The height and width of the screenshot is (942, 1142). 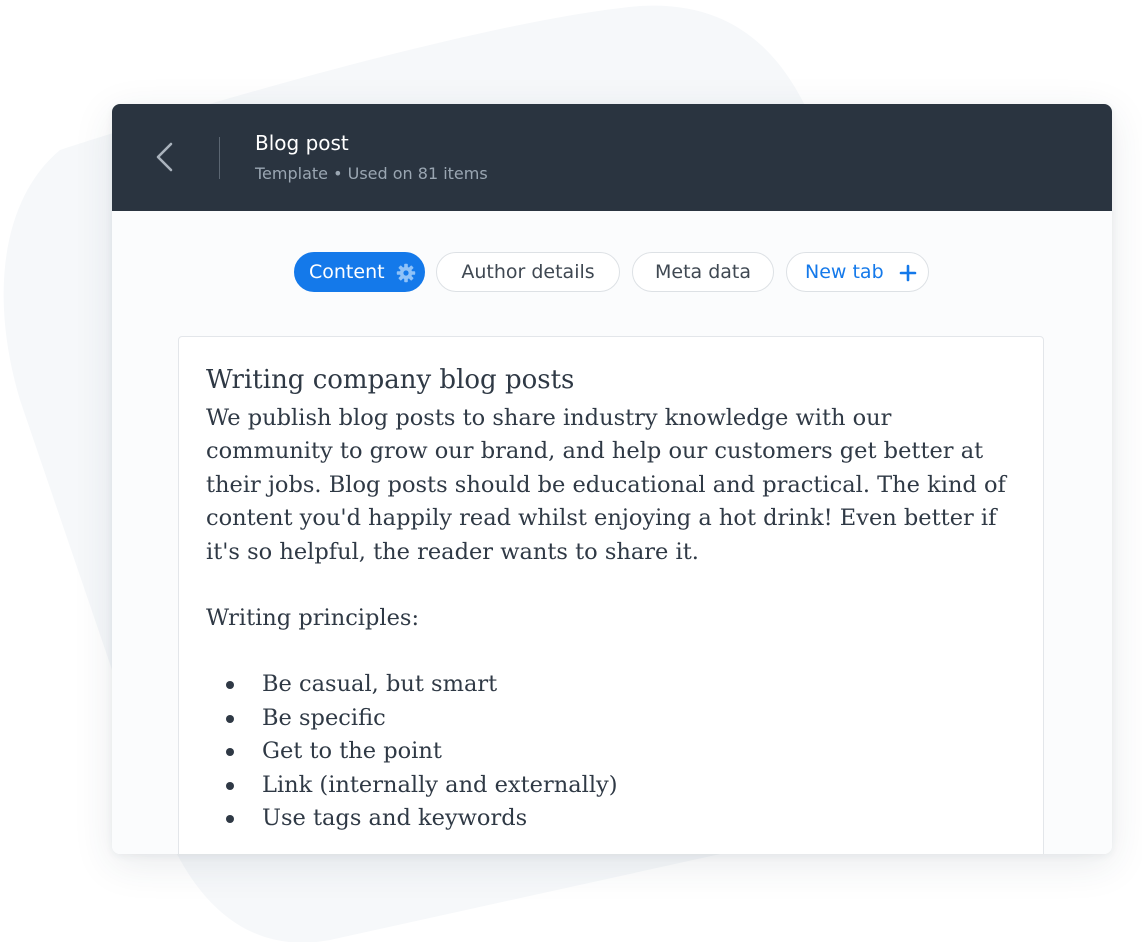 What do you see at coordinates (302, 143) in the screenshot?
I see `page-title: Blog post` at bounding box center [302, 143].